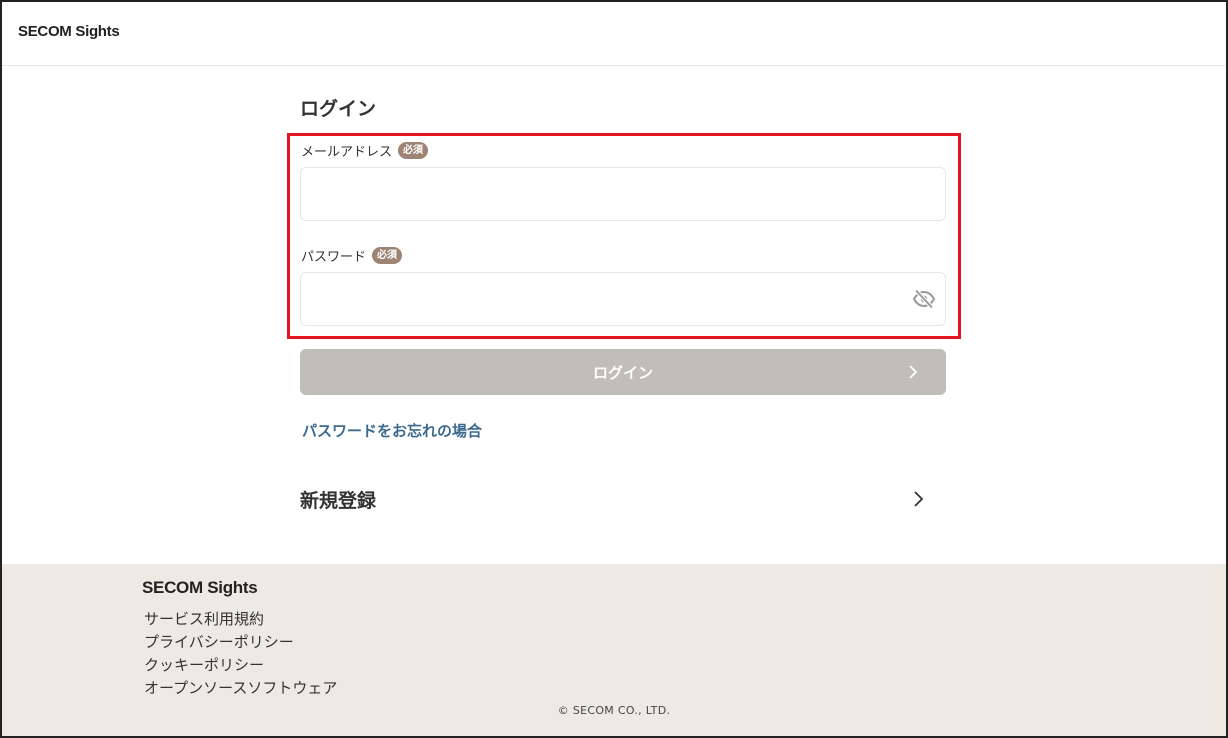 The width and height of the screenshot is (1228, 738). What do you see at coordinates (240, 665) in the screenshot?
I see `footer-link-cookie: クッキーポリシー` at bounding box center [240, 665].